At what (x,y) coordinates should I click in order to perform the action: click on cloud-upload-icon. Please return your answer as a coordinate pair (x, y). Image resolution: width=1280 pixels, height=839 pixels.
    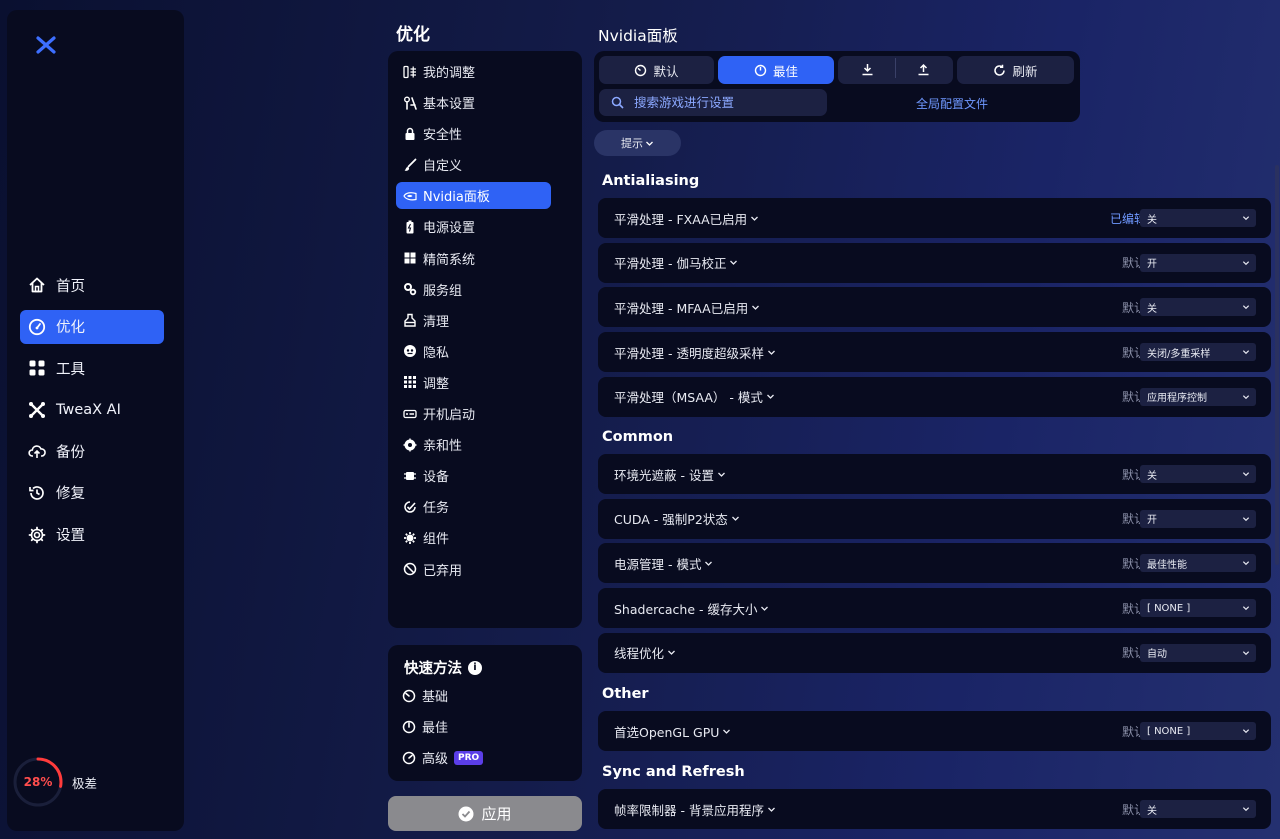
    Looking at the image, I should click on (37, 451).